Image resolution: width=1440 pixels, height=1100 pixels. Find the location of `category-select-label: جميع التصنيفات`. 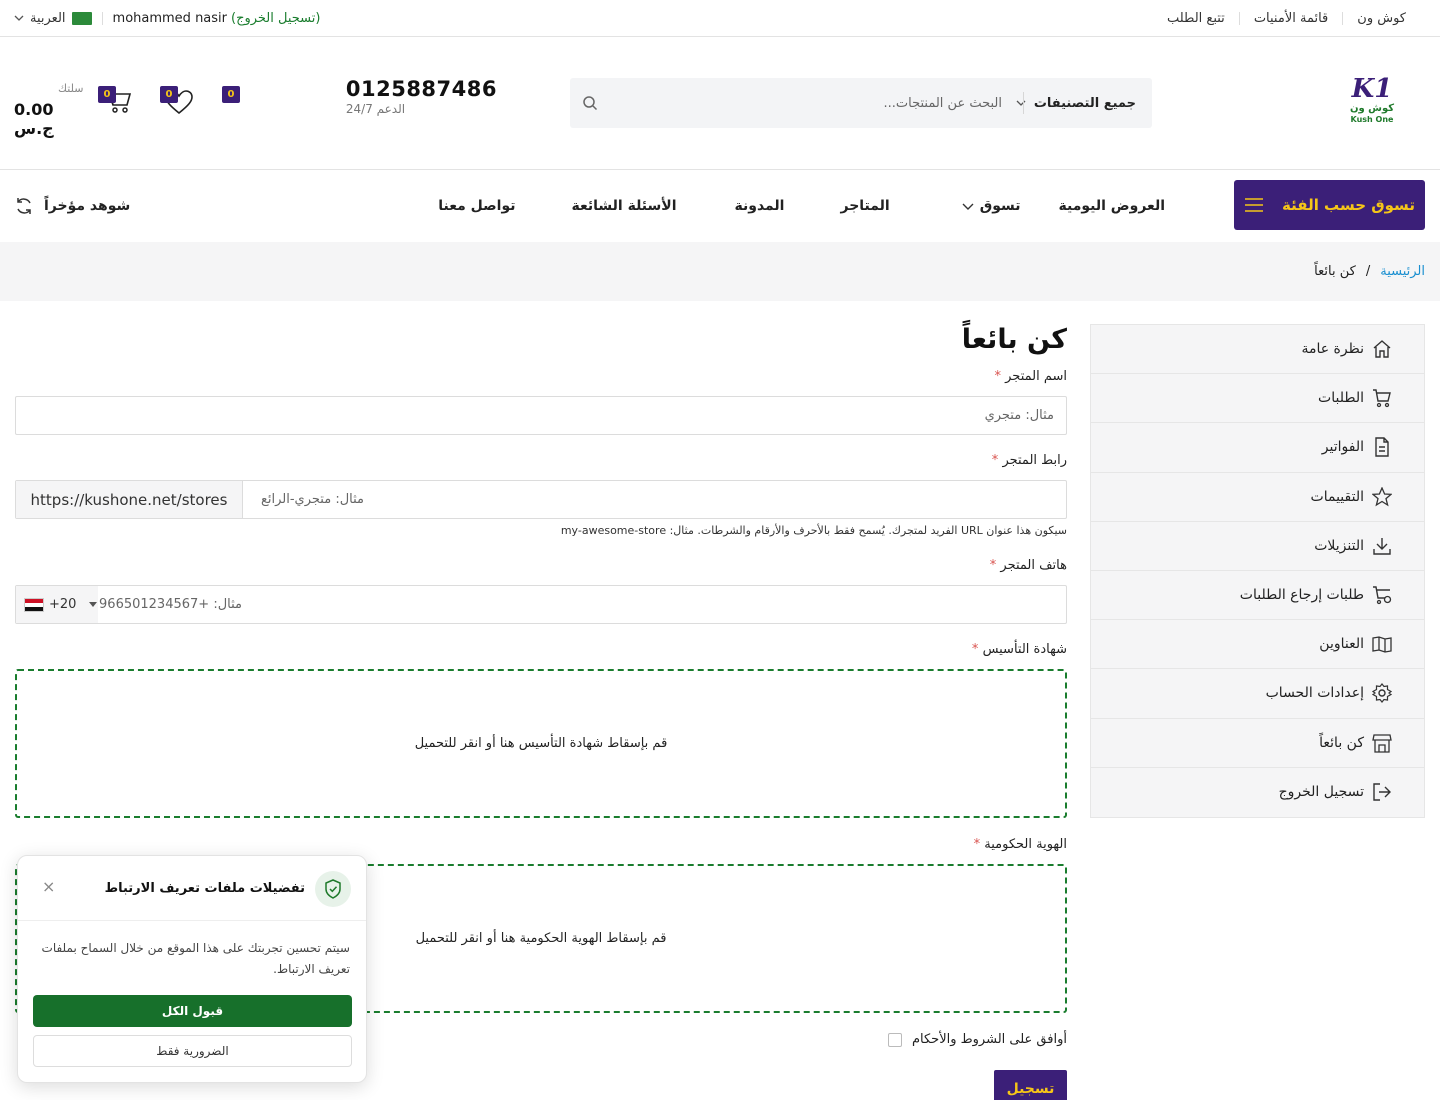

category-select-label: جميع التصنيفات is located at coordinates (1084, 103).